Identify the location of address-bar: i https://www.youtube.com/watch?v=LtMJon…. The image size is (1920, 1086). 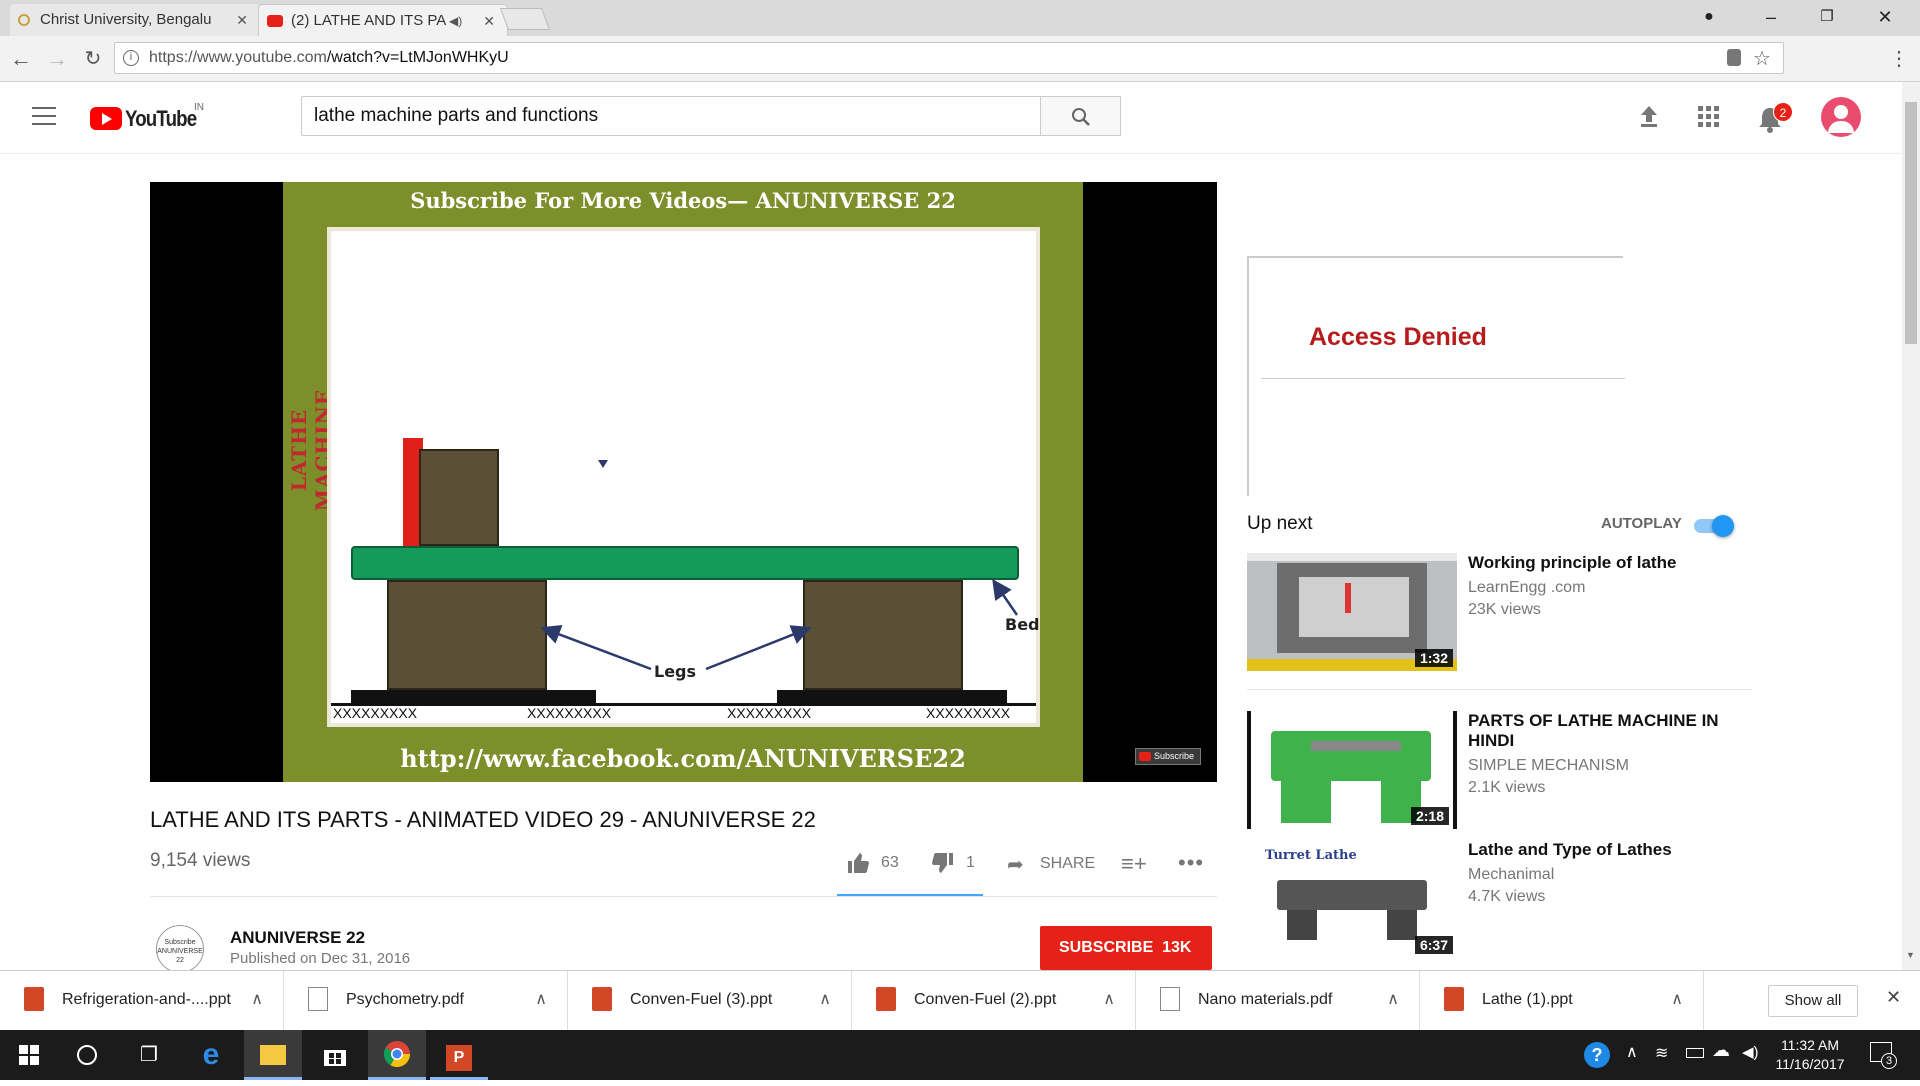
(949, 58).